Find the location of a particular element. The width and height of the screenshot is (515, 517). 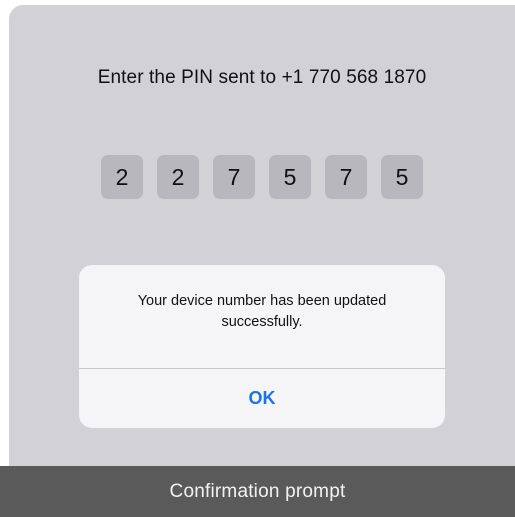

pin-digit-1: 2 is located at coordinates (122, 177).